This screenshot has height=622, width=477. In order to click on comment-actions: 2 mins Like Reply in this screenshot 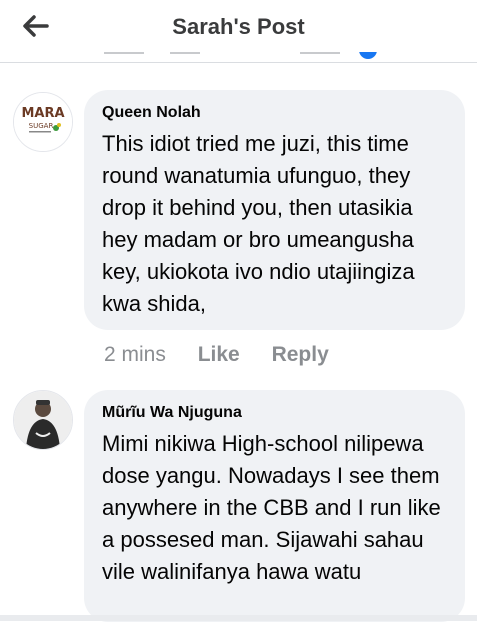, I will do `click(229, 355)`.